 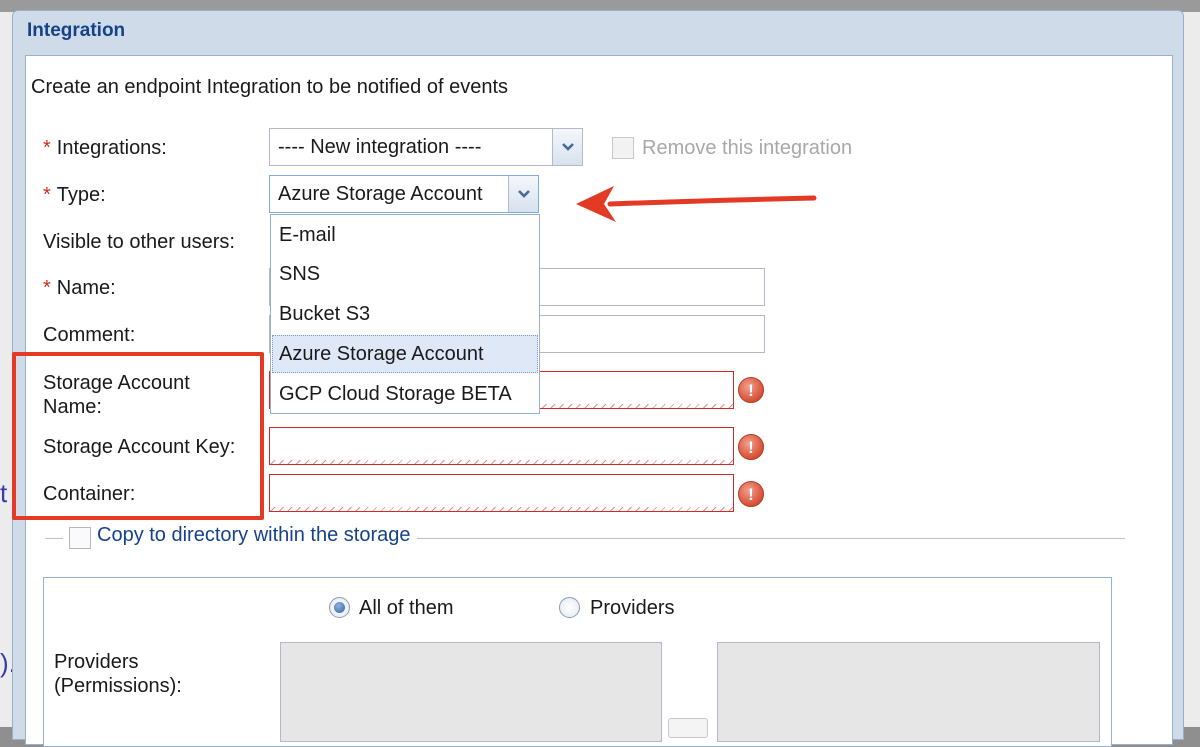 I want to click on type-option-gcp-cloud-storage: GCP Cloud Storage BETA, so click(x=405, y=394).